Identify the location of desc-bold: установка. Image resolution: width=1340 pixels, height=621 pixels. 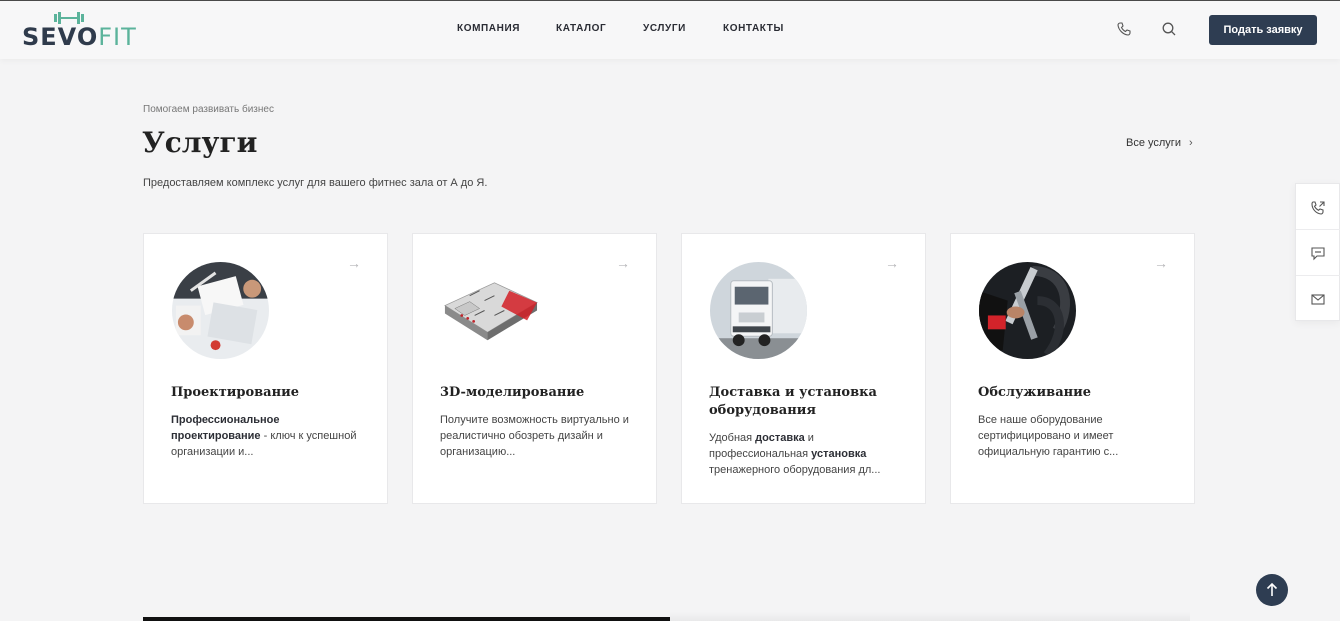
(839, 454).